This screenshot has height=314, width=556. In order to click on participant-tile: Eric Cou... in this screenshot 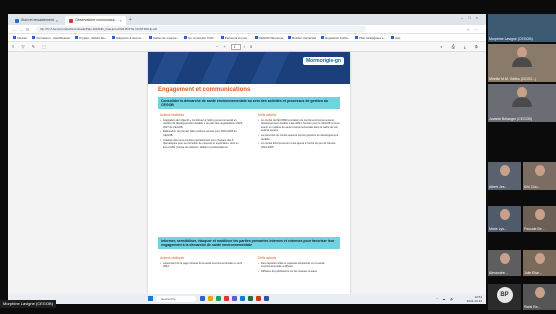, I will do `click(539, 176)`.